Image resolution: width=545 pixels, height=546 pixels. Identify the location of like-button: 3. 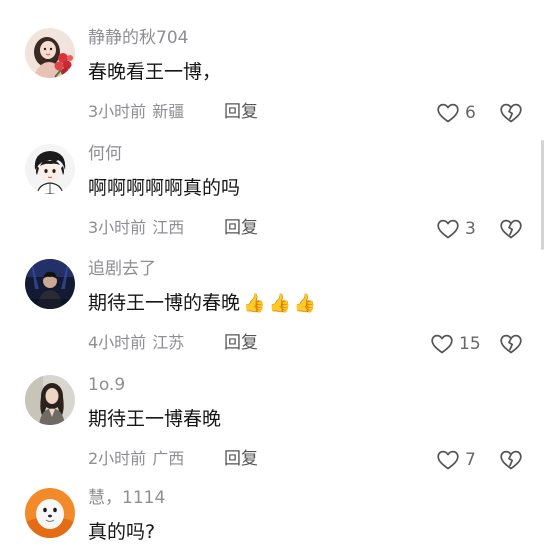
(456, 229).